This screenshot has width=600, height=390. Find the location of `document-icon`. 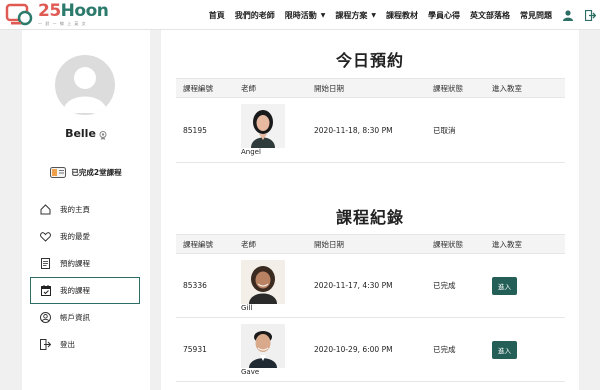

document-icon is located at coordinates (45, 263).